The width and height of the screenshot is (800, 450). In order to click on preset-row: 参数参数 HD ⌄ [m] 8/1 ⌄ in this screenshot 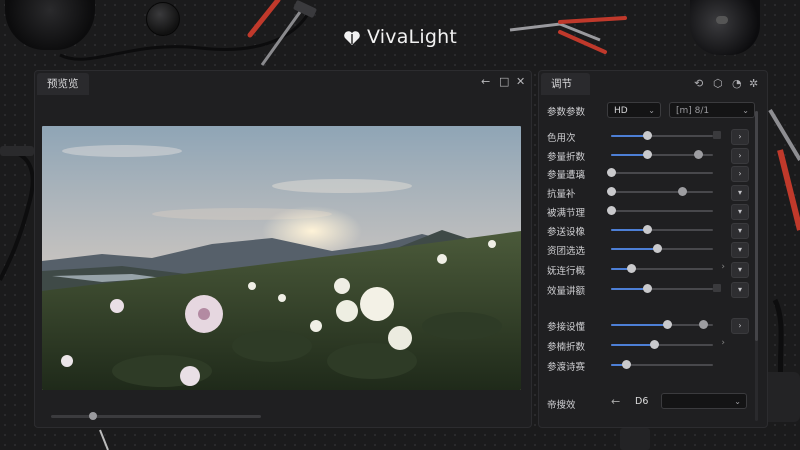, I will do `click(651, 111)`.